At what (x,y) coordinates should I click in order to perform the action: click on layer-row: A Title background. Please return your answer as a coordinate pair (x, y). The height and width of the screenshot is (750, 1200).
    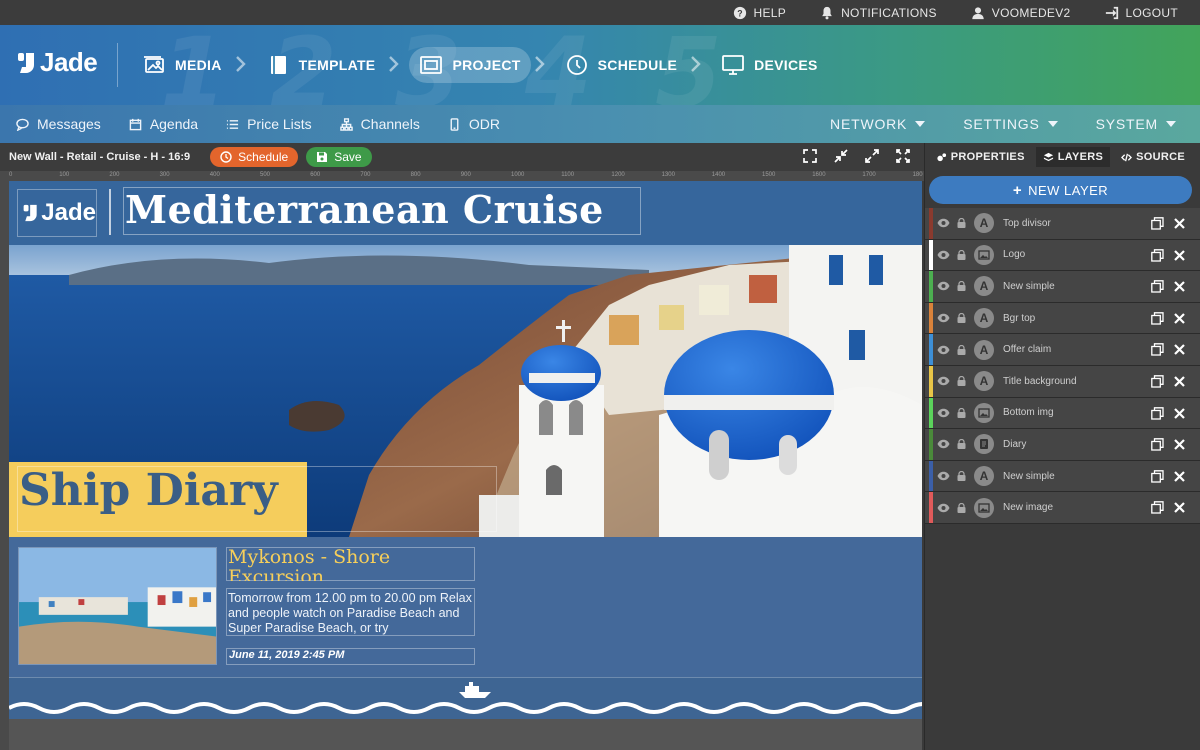
    Looking at the image, I should click on (1062, 381).